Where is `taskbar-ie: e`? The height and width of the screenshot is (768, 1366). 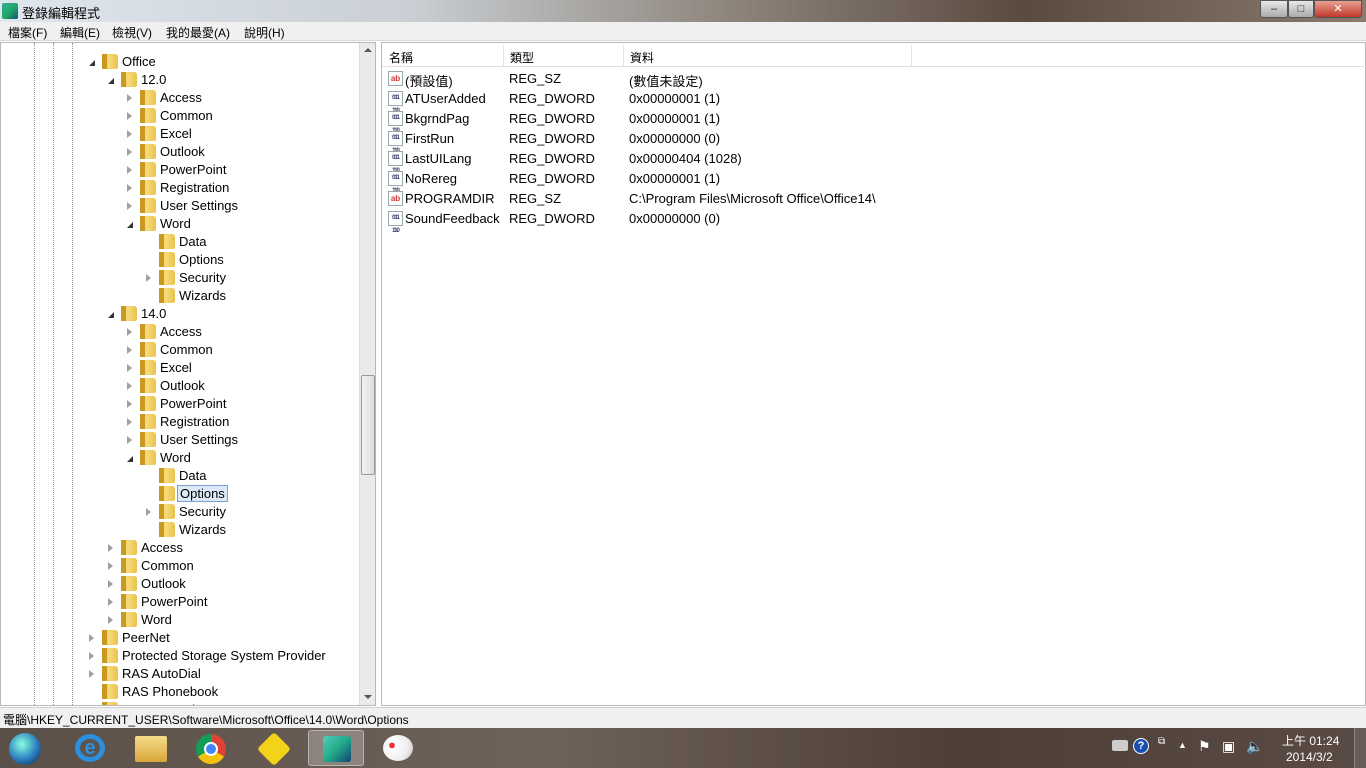 taskbar-ie: e is located at coordinates (90, 748).